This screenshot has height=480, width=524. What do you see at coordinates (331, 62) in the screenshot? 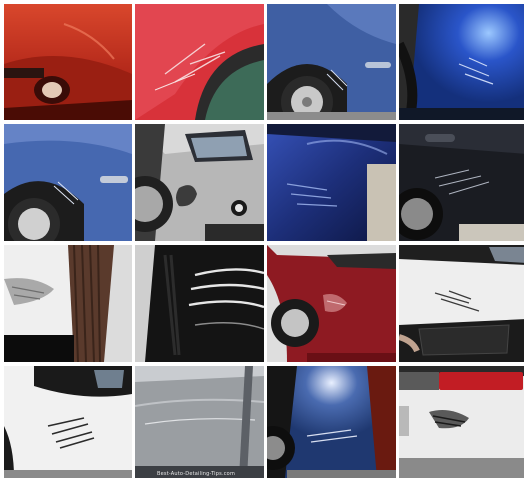
I see `photo-blue-rear-wheel` at bounding box center [331, 62].